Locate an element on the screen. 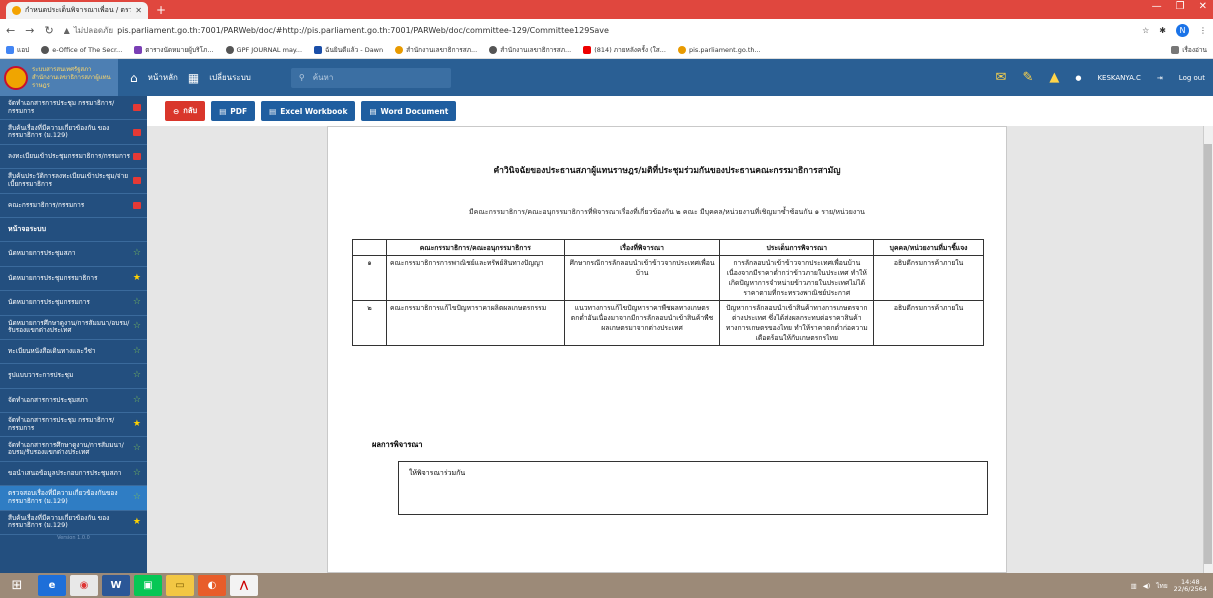 This screenshot has height=598, width=1213. new-tab-icon: + is located at coordinates (161, 10).